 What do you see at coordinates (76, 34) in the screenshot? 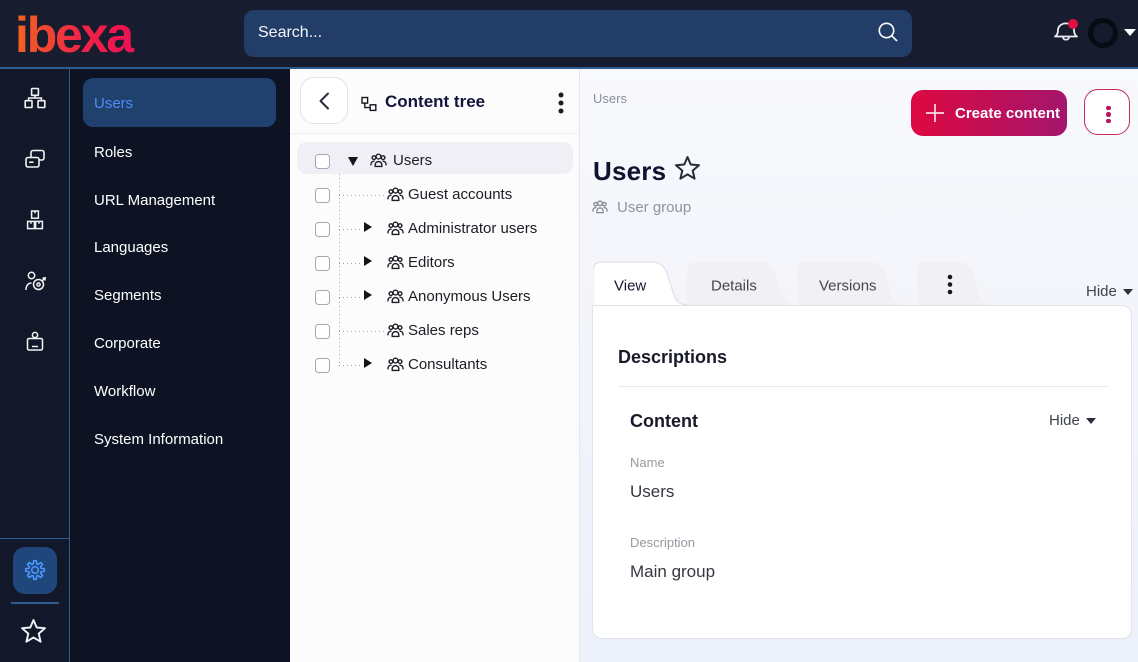
I see `svg-text: ibexa` at bounding box center [76, 34].